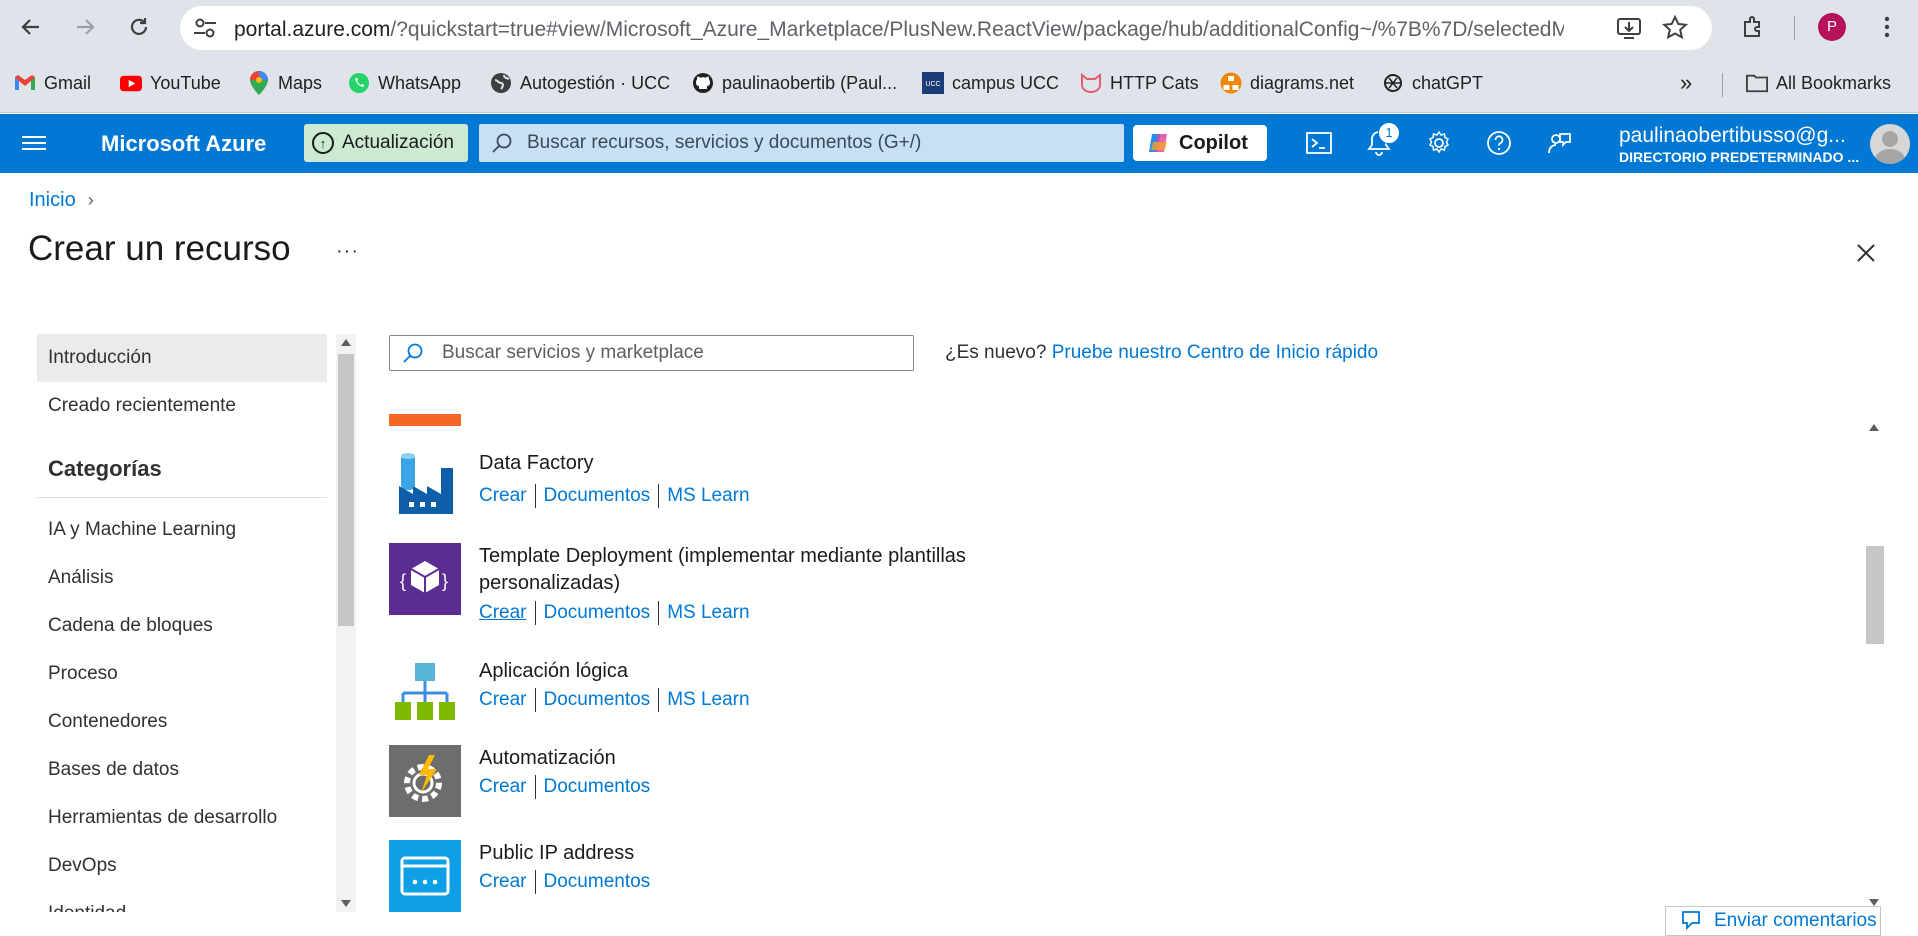 This screenshot has height=936, width=1918. I want to click on azure-brand: Microsoft Azure, so click(183, 144).